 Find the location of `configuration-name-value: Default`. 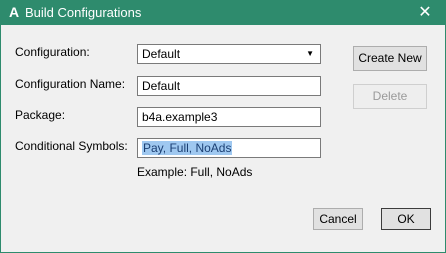

configuration-name-value: Default is located at coordinates (161, 86).